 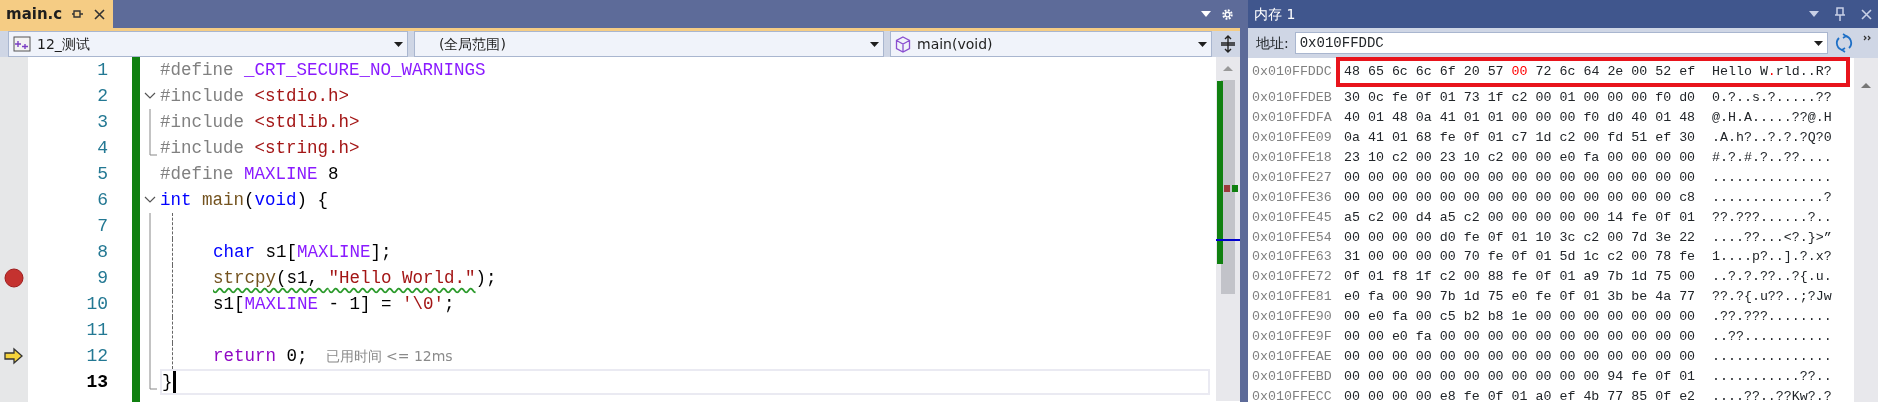 I want to click on memory-address: 0x010FFDFA, so click(x=1292, y=117).